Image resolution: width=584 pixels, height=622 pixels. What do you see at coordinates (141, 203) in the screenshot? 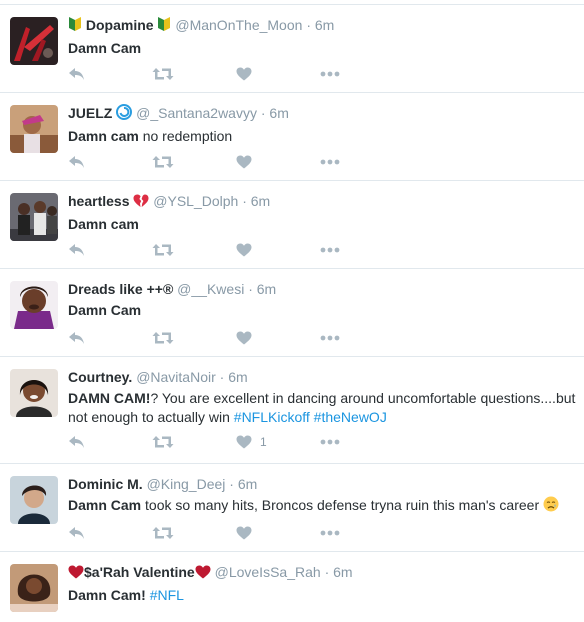
I see `broken-heart-icon` at bounding box center [141, 203].